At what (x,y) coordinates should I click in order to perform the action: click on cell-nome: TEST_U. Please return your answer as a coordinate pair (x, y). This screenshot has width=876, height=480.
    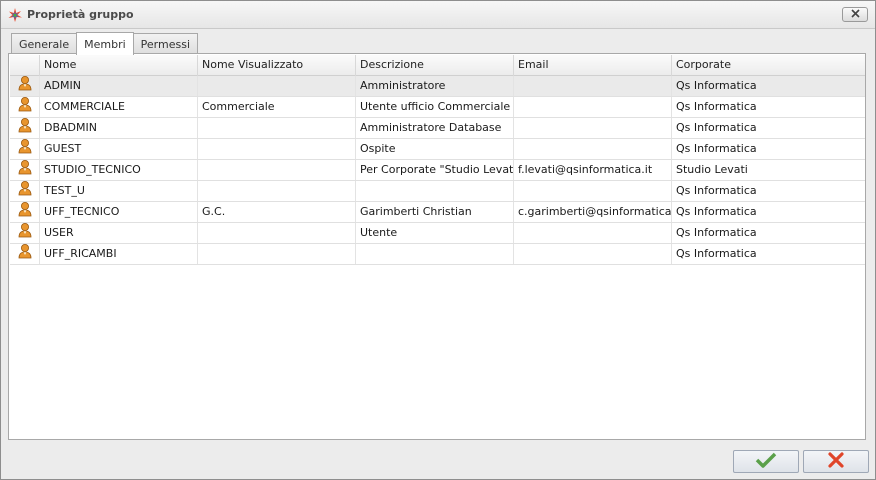
    Looking at the image, I should click on (119, 191).